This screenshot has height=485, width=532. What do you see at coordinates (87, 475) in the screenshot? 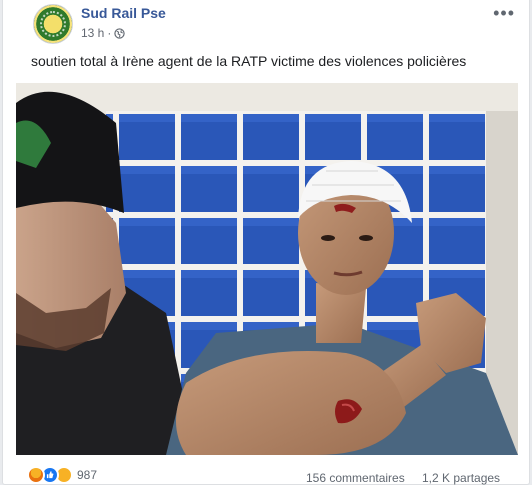
I see `reaction-count: 987` at bounding box center [87, 475].